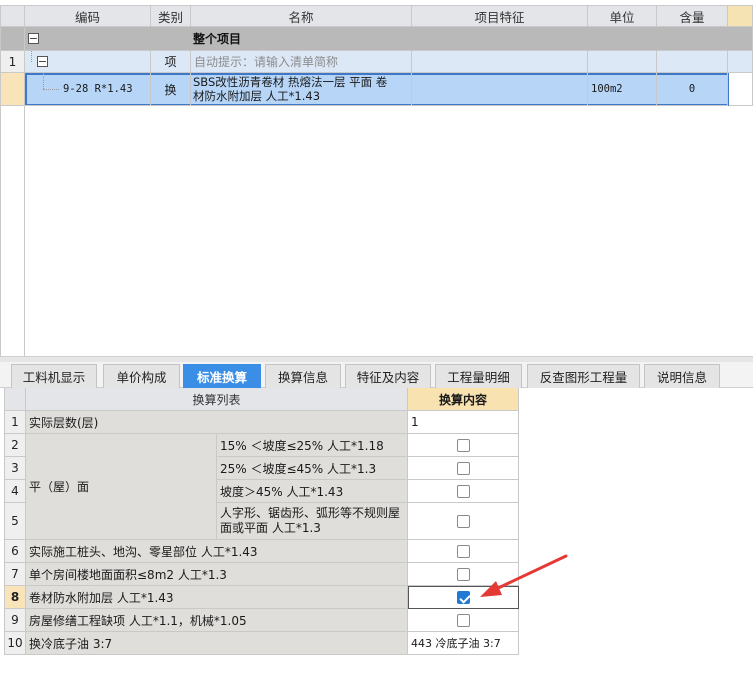  What do you see at coordinates (88, 16) in the screenshot?
I see `column-header-code: 编码` at bounding box center [88, 16].